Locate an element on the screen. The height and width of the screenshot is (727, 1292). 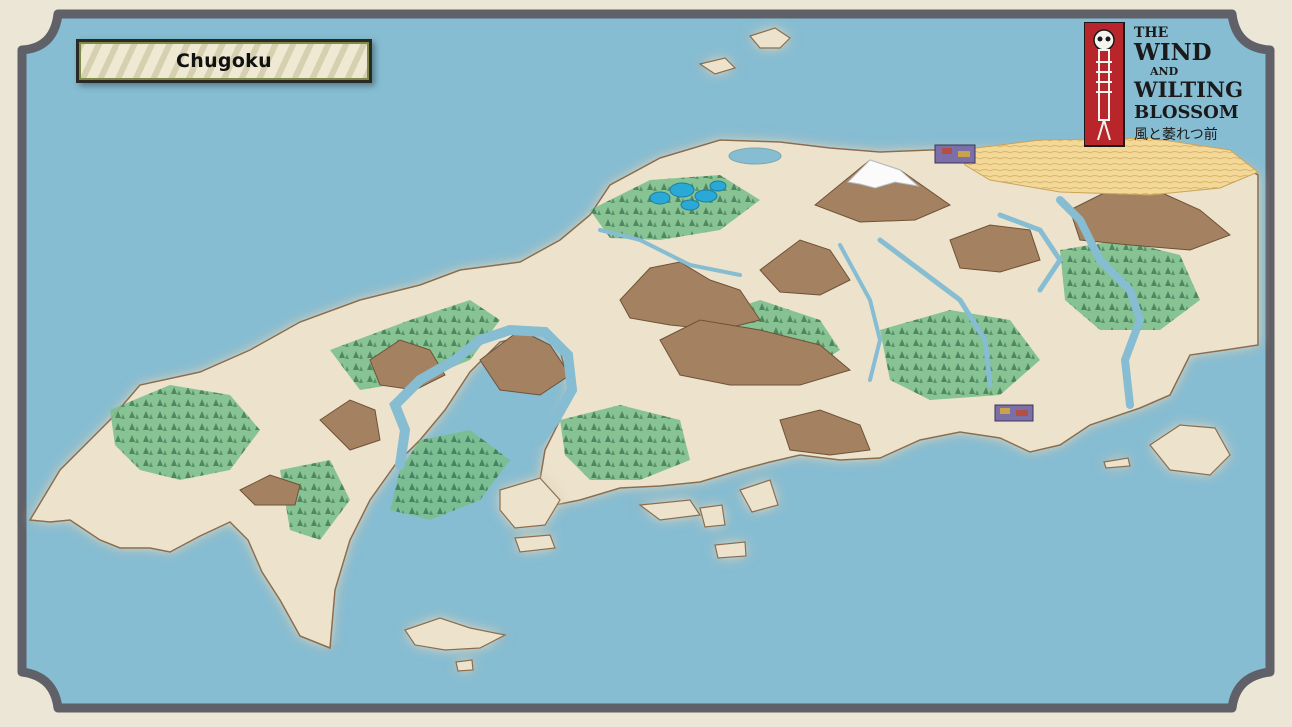
logo-text-blossom: BLOSSOM is located at coordinates (1186, 112).